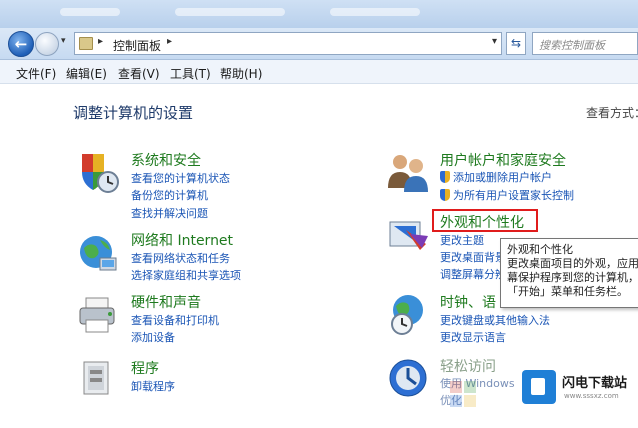  Describe the element at coordinates (153, 386) in the screenshot. I see `link-uninstall-program: 卸载程序` at that location.